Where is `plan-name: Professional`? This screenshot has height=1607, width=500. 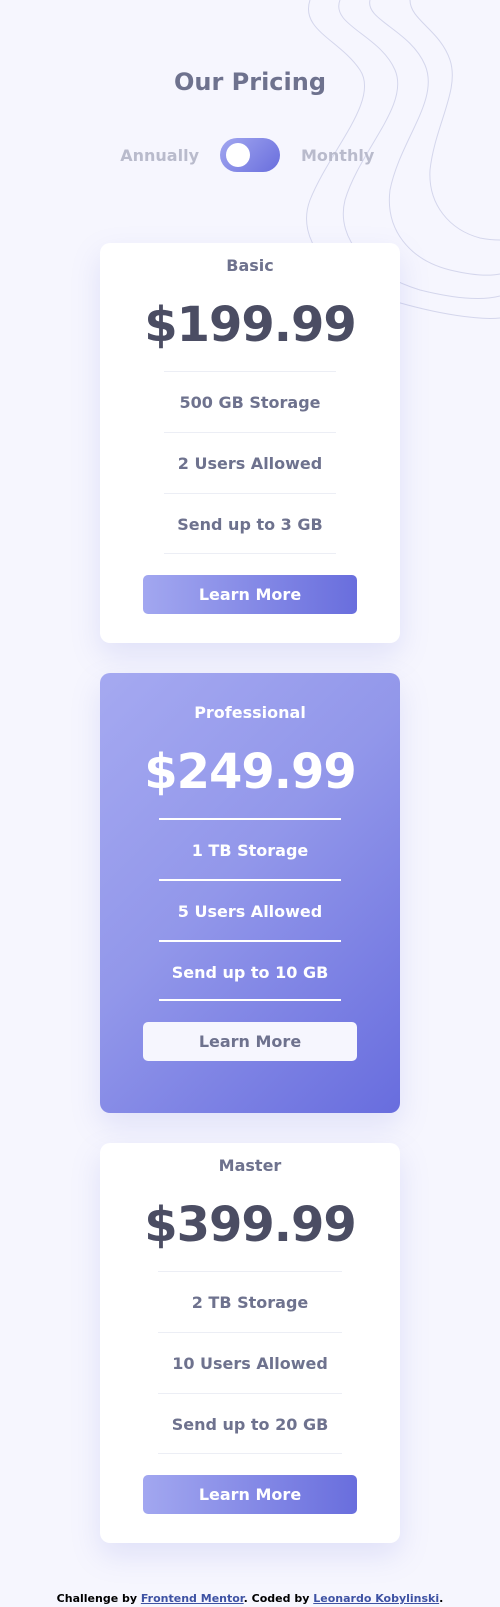
plan-name: Professional is located at coordinates (250, 712).